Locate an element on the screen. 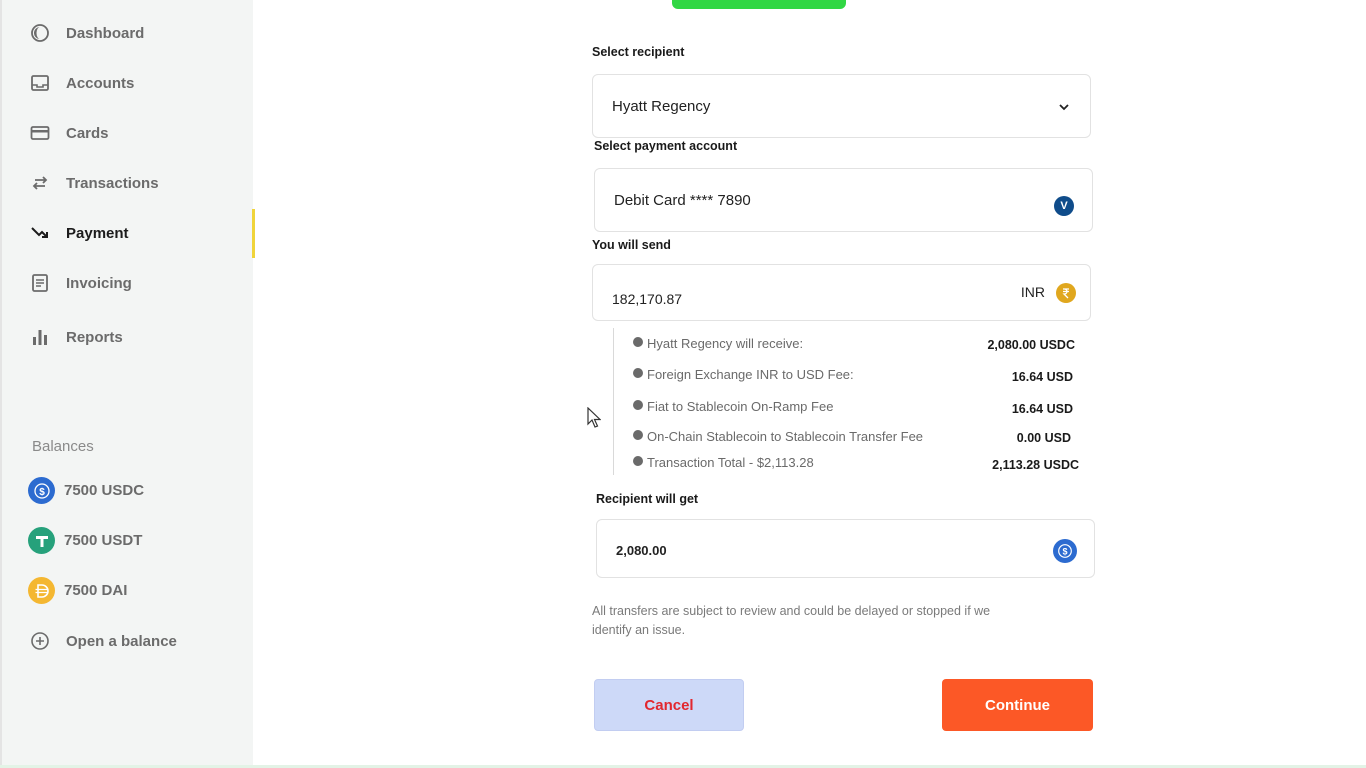  continue-button: Continue is located at coordinates (1017, 705).